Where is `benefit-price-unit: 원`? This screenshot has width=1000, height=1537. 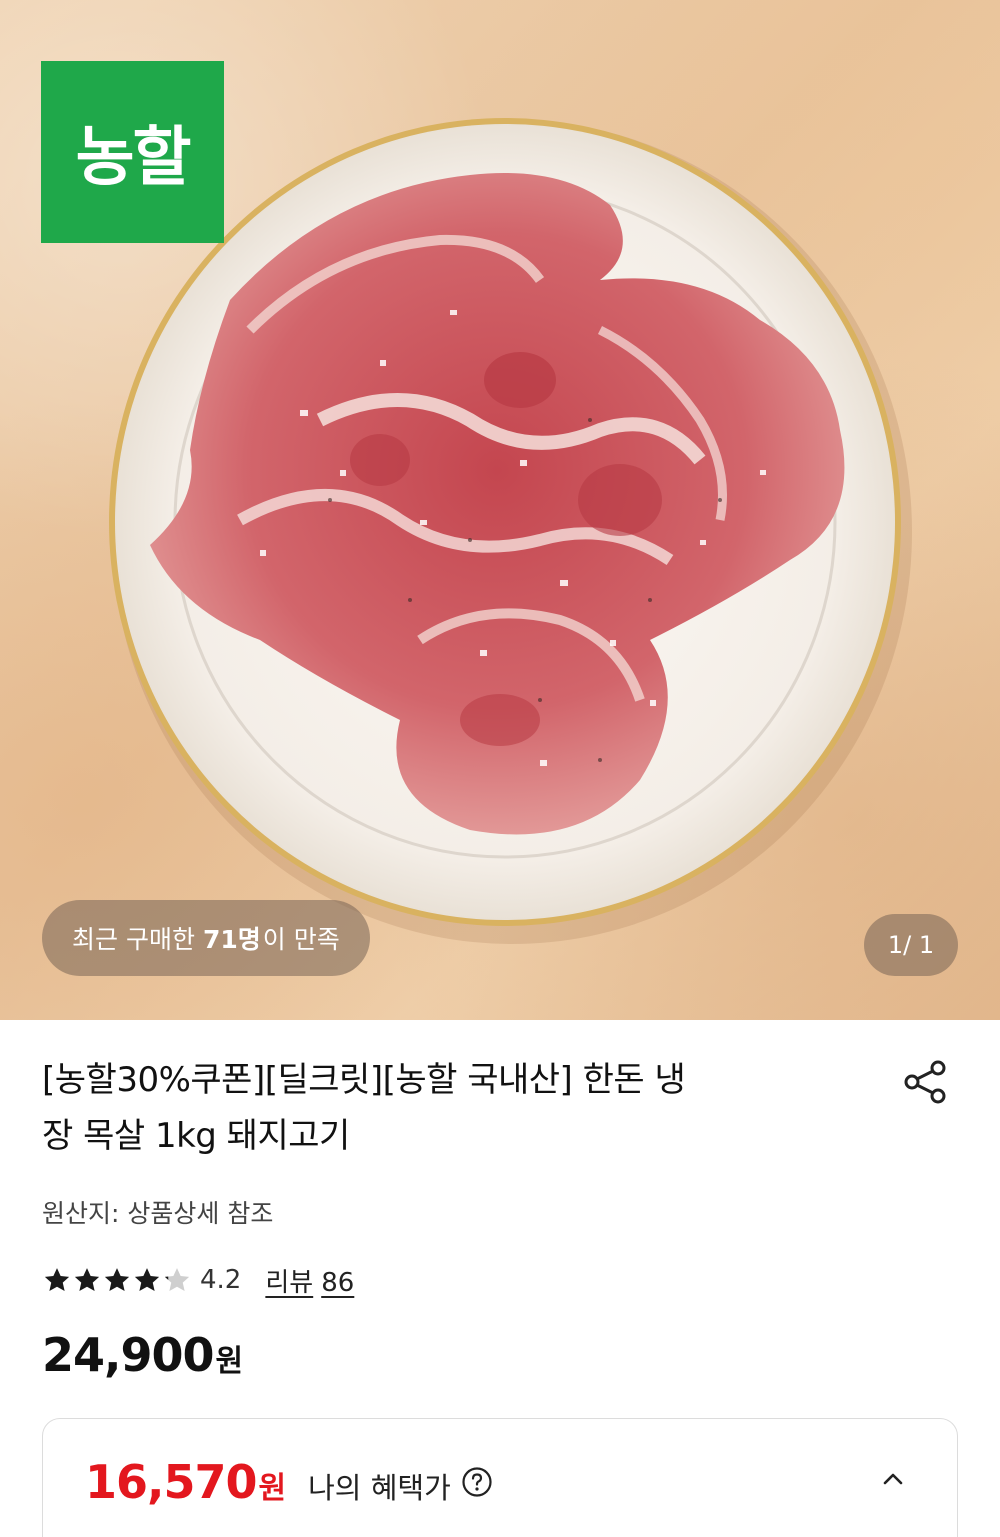 benefit-price-unit: 원 is located at coordinates (272, 1488).